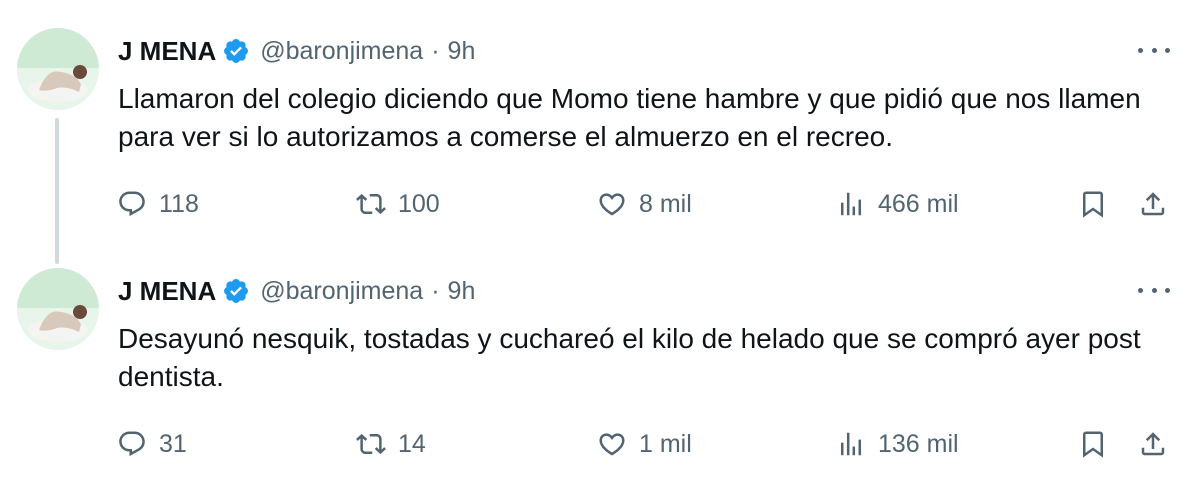 This screenshot has width=1200, height=478. I want to click on tweet-actions: 31 14 1 mil 136 mil, so click(600, 444).